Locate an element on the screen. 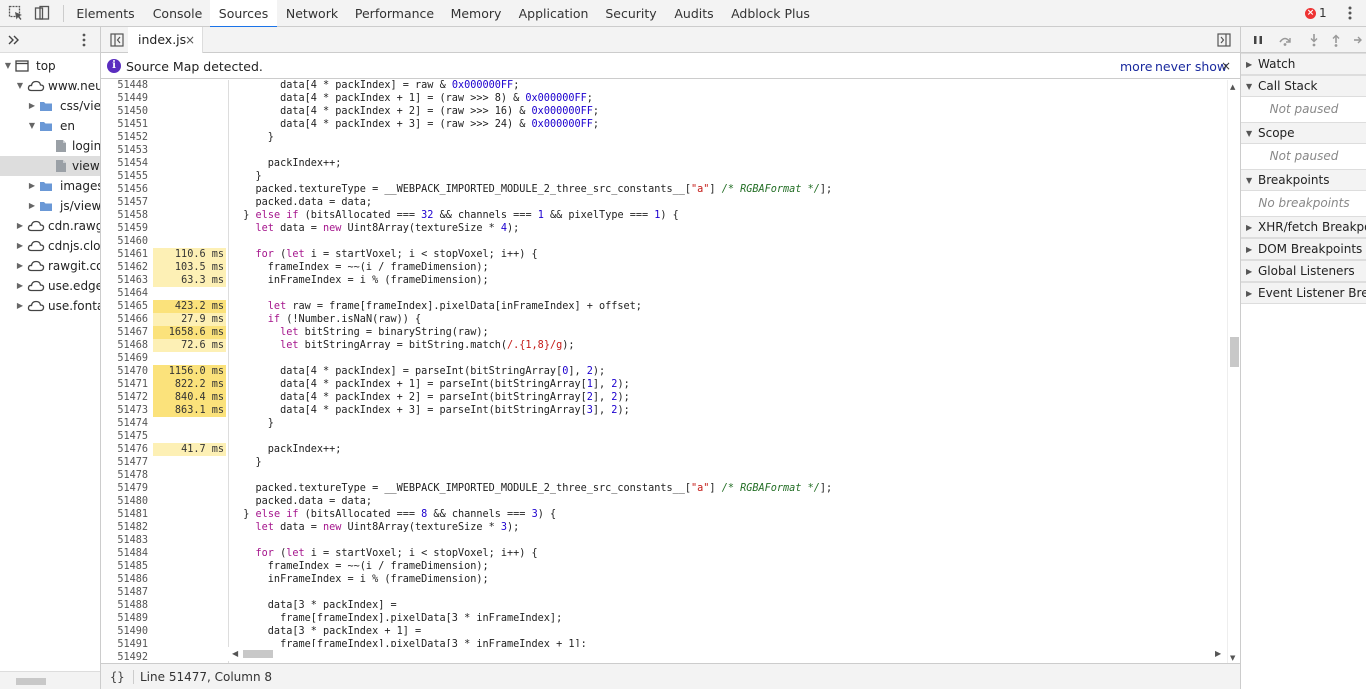 This screenshot has width=1366, height=689. editor-horizontal-scrollbar: ◀ ▶ is located at coordinates (727, 654).